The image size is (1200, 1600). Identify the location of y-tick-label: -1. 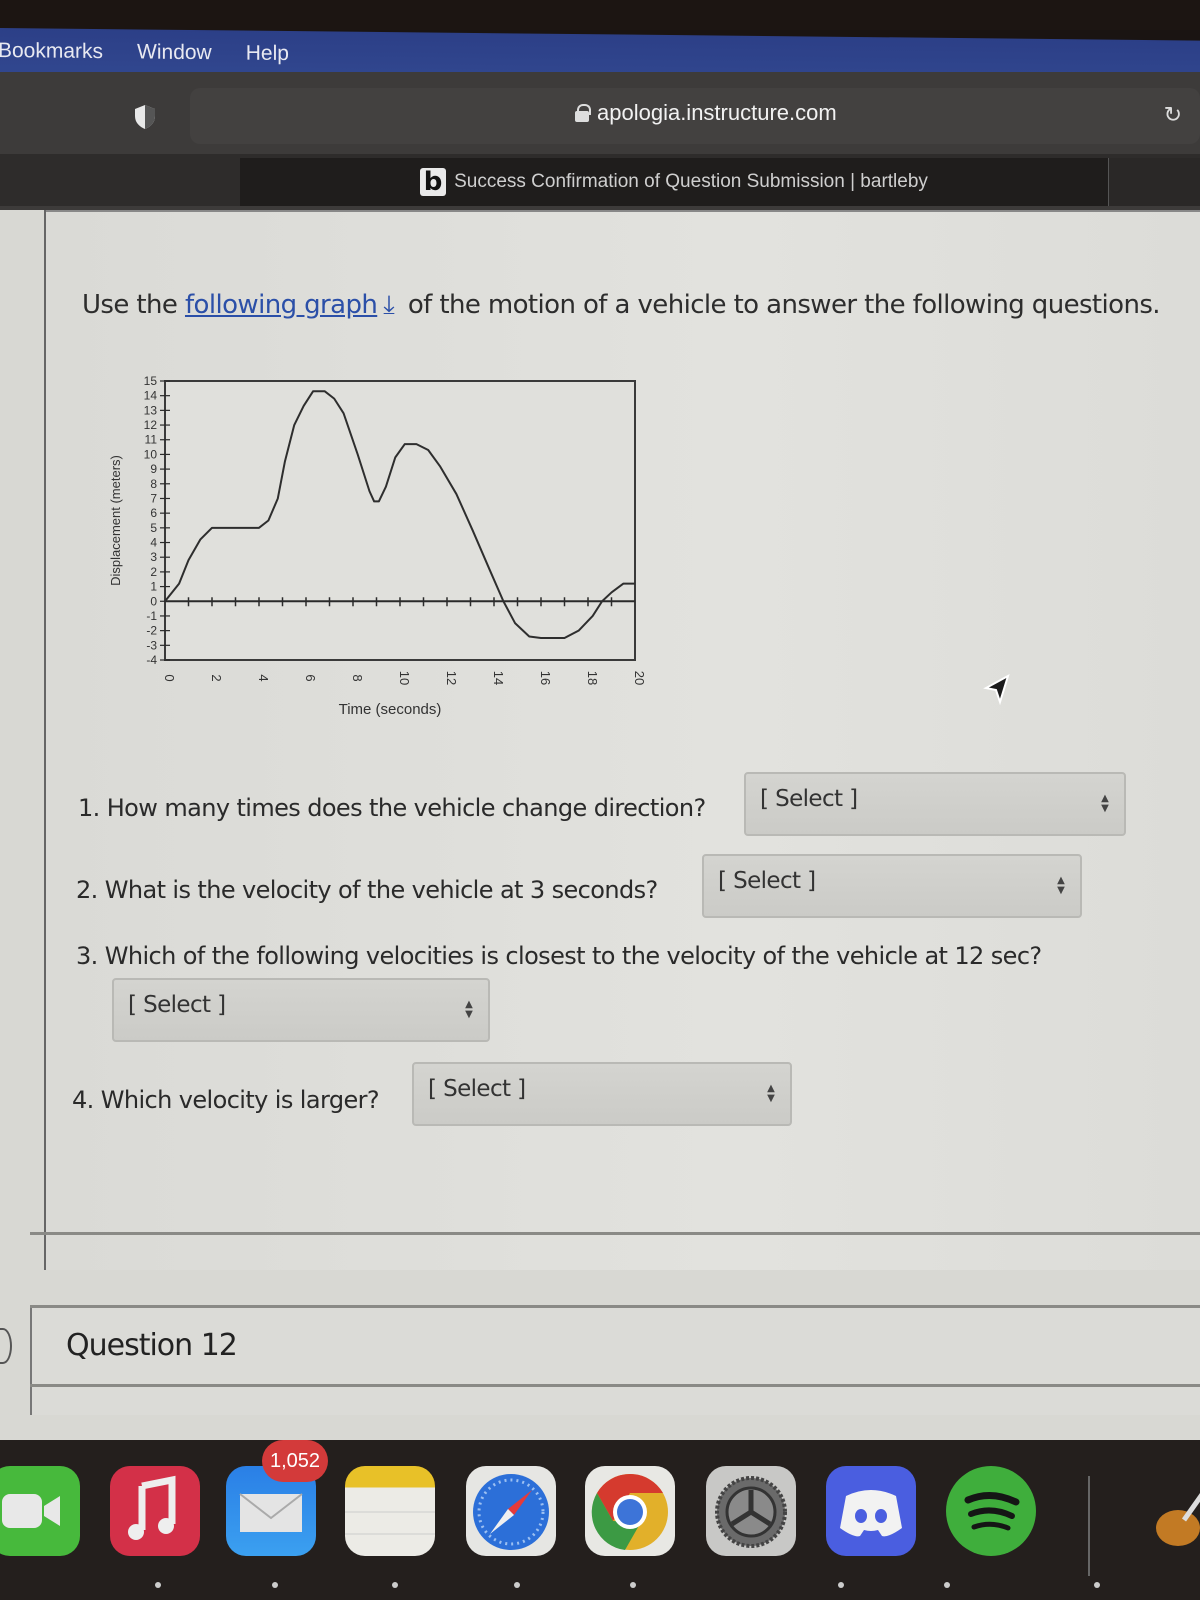
(151, 616).